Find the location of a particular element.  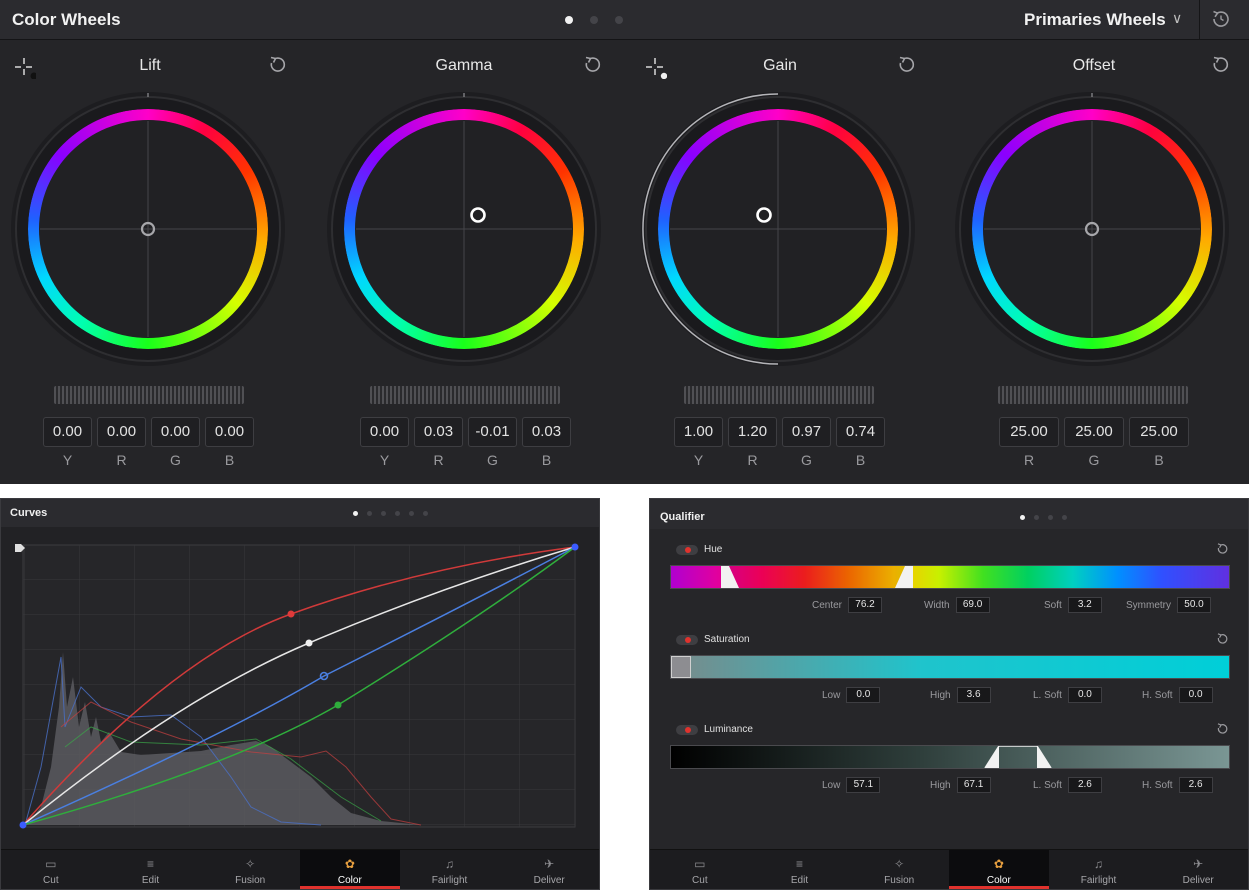

width-field: 69.0 is located at coordinates (972, 605).